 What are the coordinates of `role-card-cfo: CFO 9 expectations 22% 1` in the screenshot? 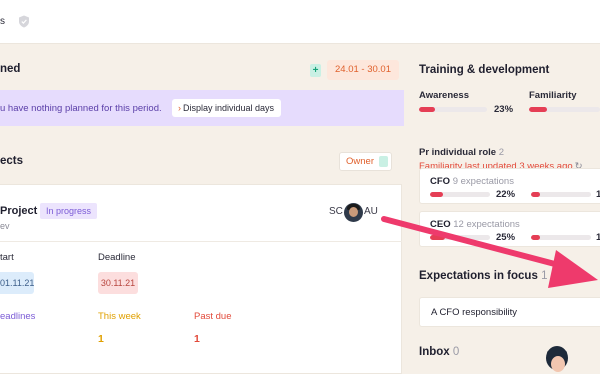 It's located at (509, 186).